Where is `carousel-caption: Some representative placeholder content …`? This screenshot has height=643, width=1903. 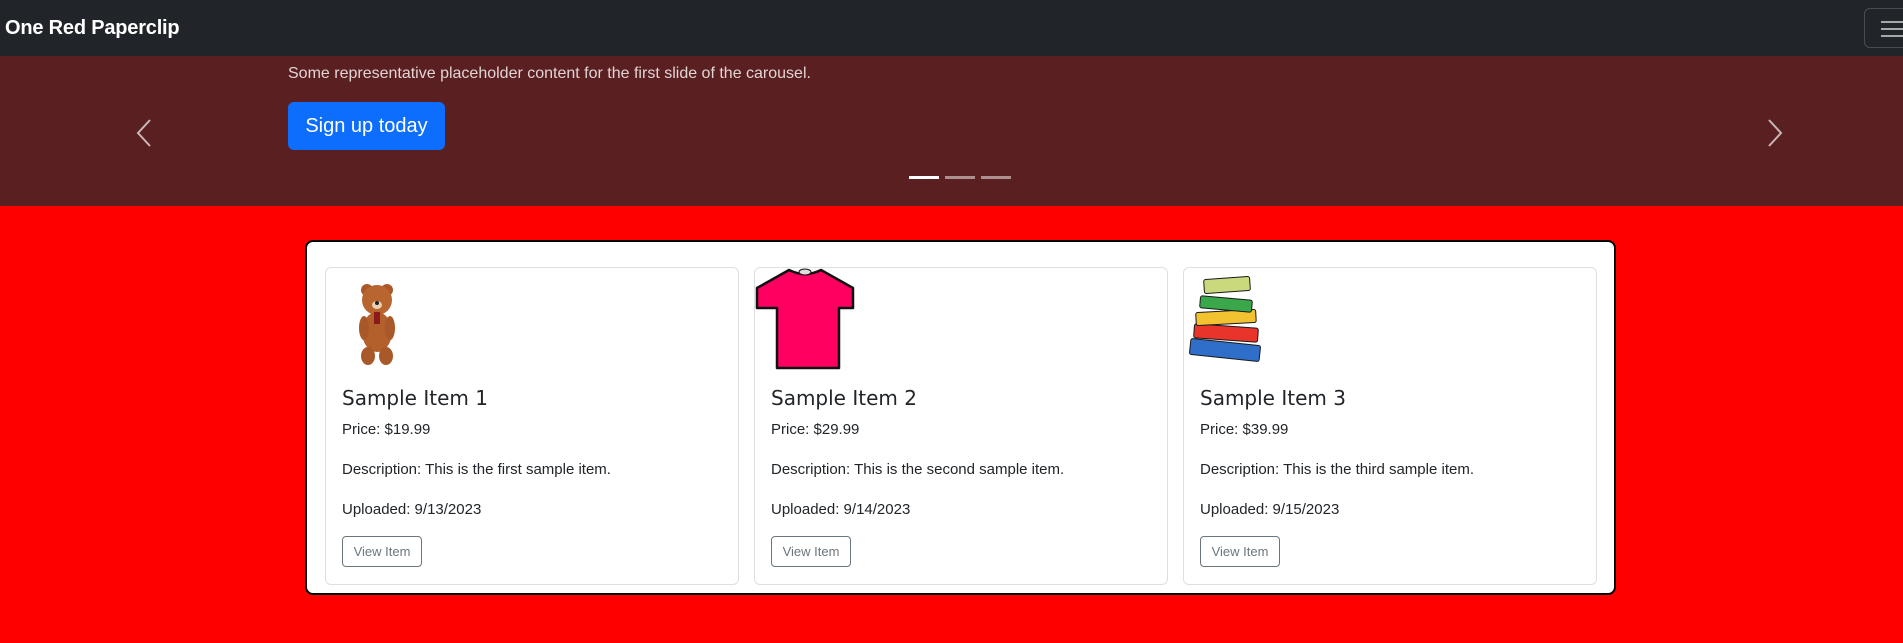 carousel-caption: Some representative placeholder content … is located at coordinates (549, 73).